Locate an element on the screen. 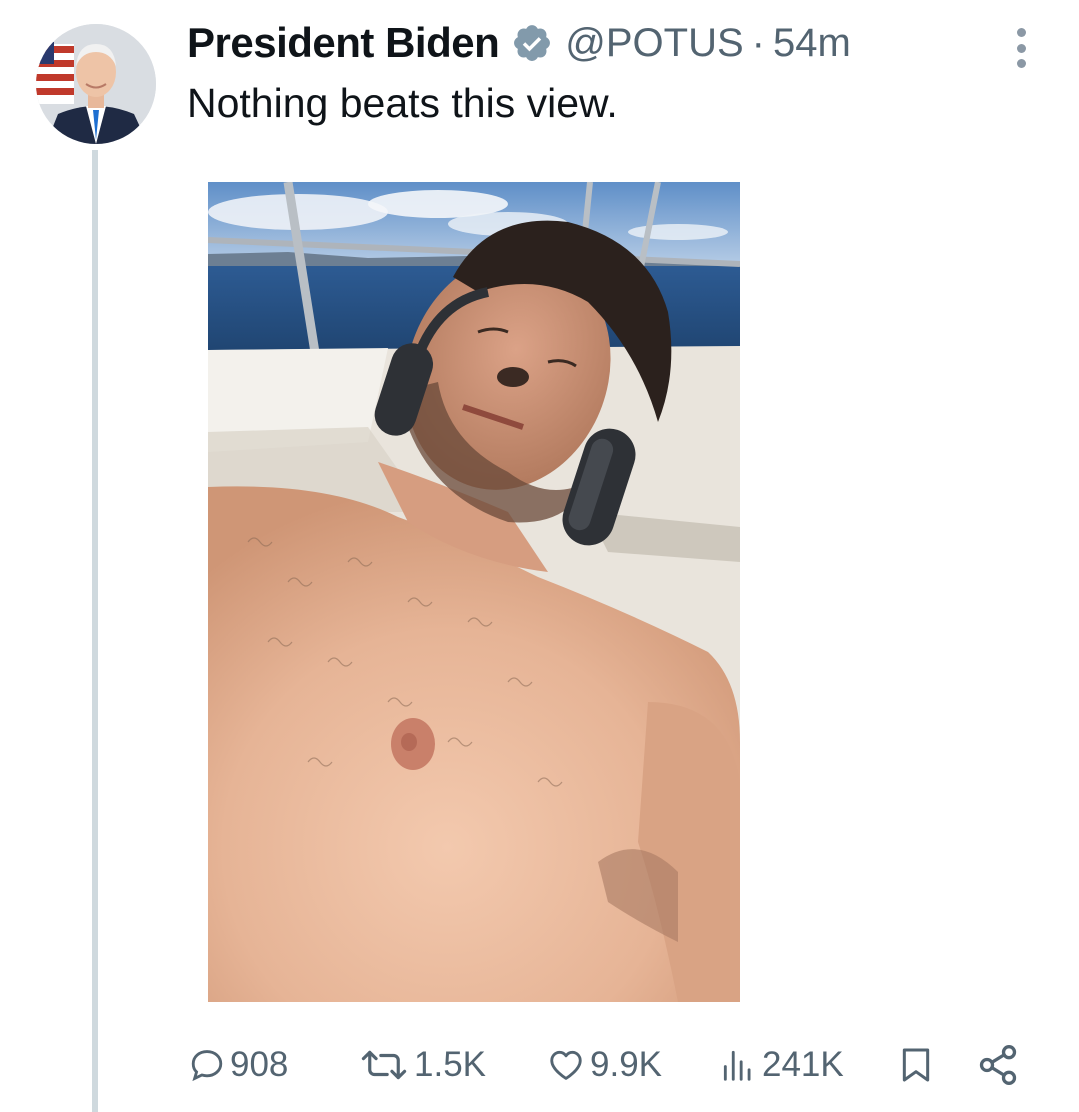 This screenshot has height=1112, width=1079. bookmark-icon is located at coordinates (916, 1065).